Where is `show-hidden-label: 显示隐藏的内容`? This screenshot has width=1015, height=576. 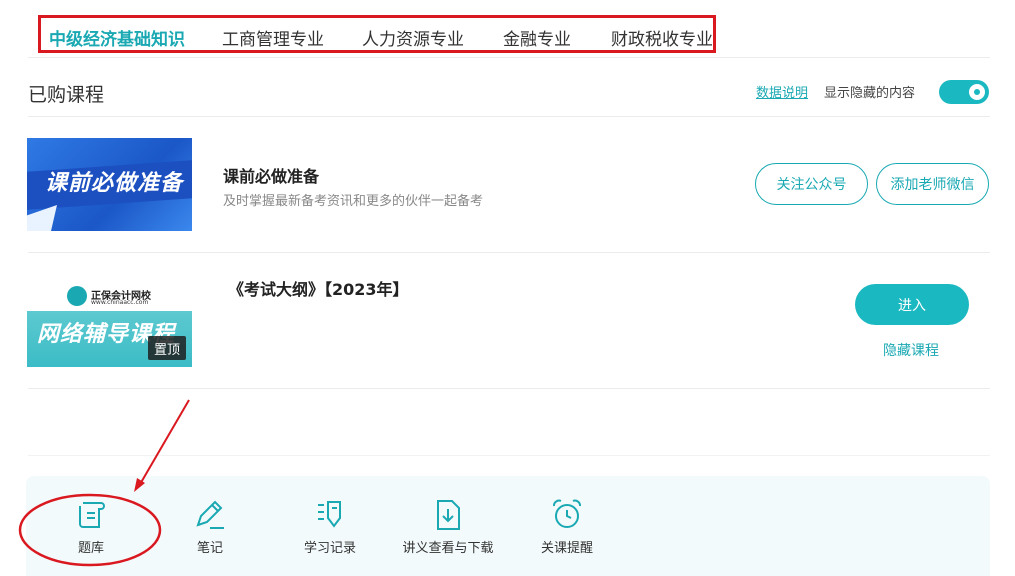
show-hidden-label: 显示隐藏的内容 is located at coordinates (870, 93).